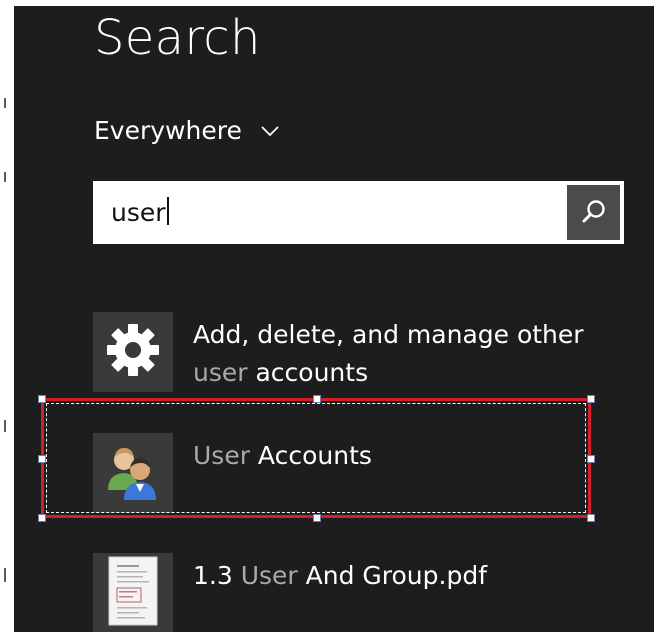 The height and width of the screenshot is (632, 654). What do you see at coordinates (167, 211) in the screenshot?
I see `text-caret` at bounding box center [167, 211].